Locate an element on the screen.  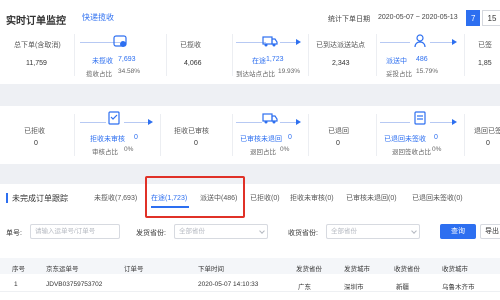
section-accent-bar is located at coordinates (7, 198).